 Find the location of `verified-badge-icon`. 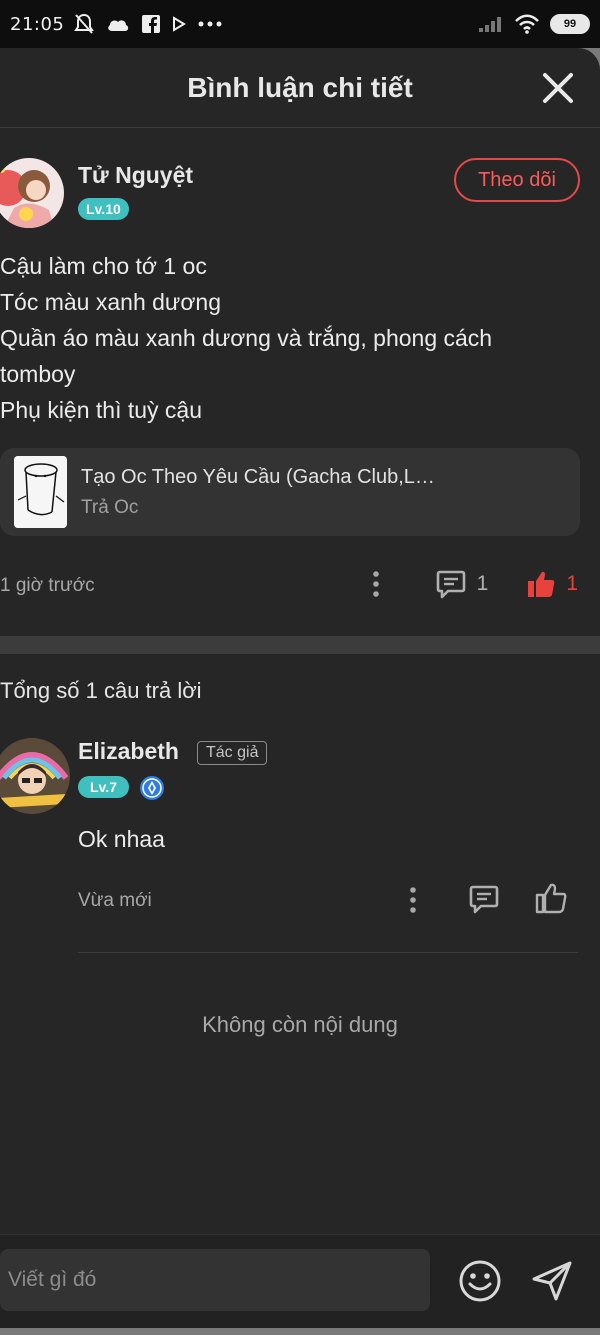

verified-badge-icon is located at coordinates (152, 788).